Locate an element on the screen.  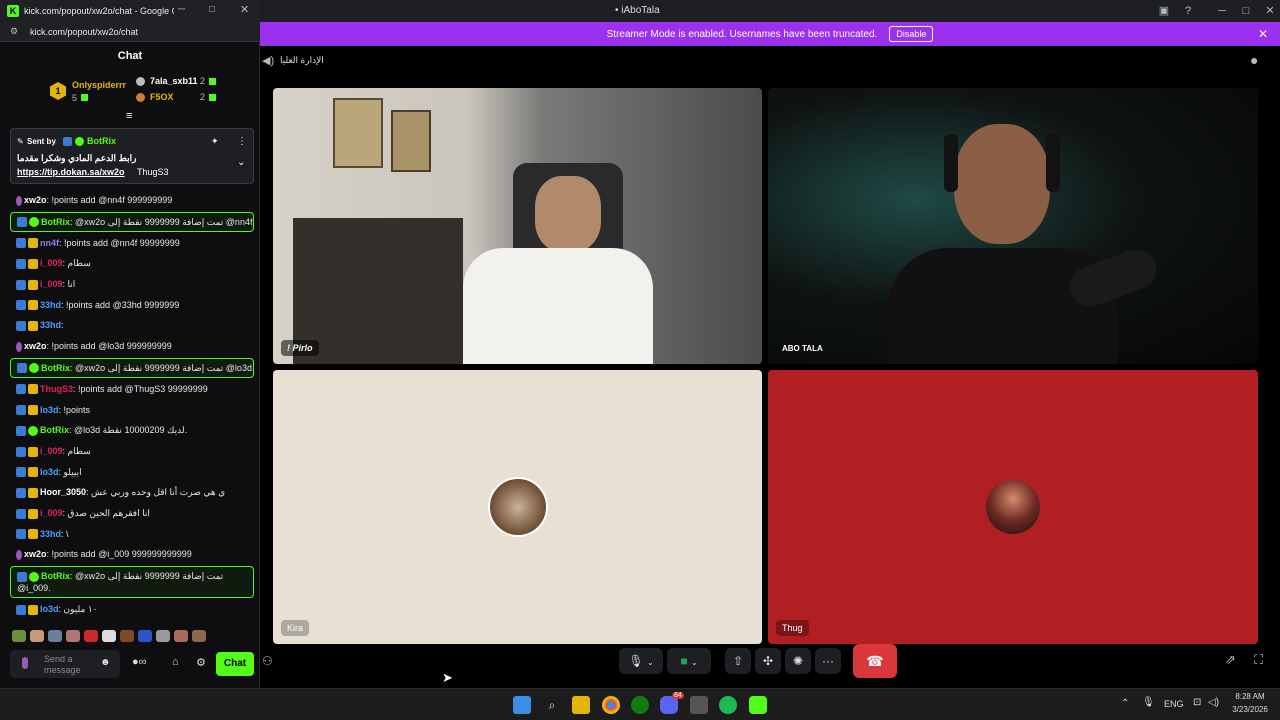
banner-close-icon: ✕ is located at coordinates (1263, 34).